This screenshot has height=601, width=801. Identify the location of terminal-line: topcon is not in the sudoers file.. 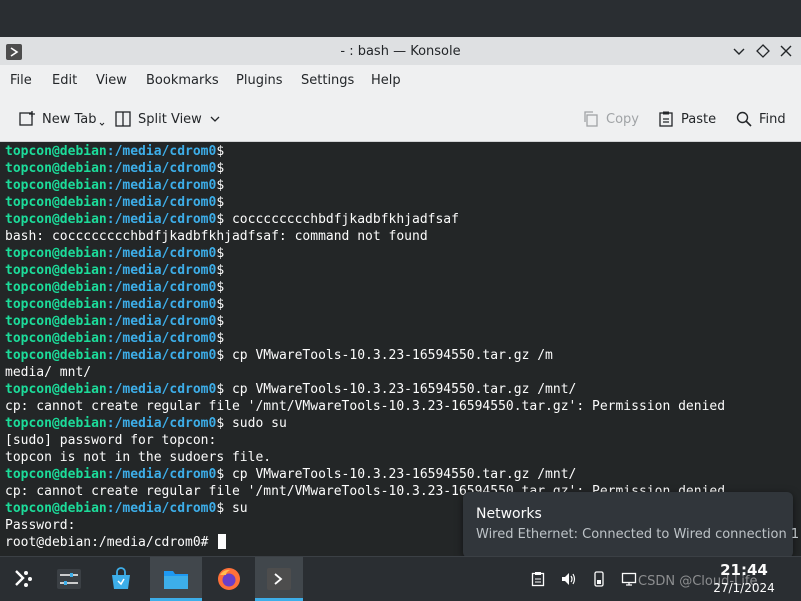
(365, 457).